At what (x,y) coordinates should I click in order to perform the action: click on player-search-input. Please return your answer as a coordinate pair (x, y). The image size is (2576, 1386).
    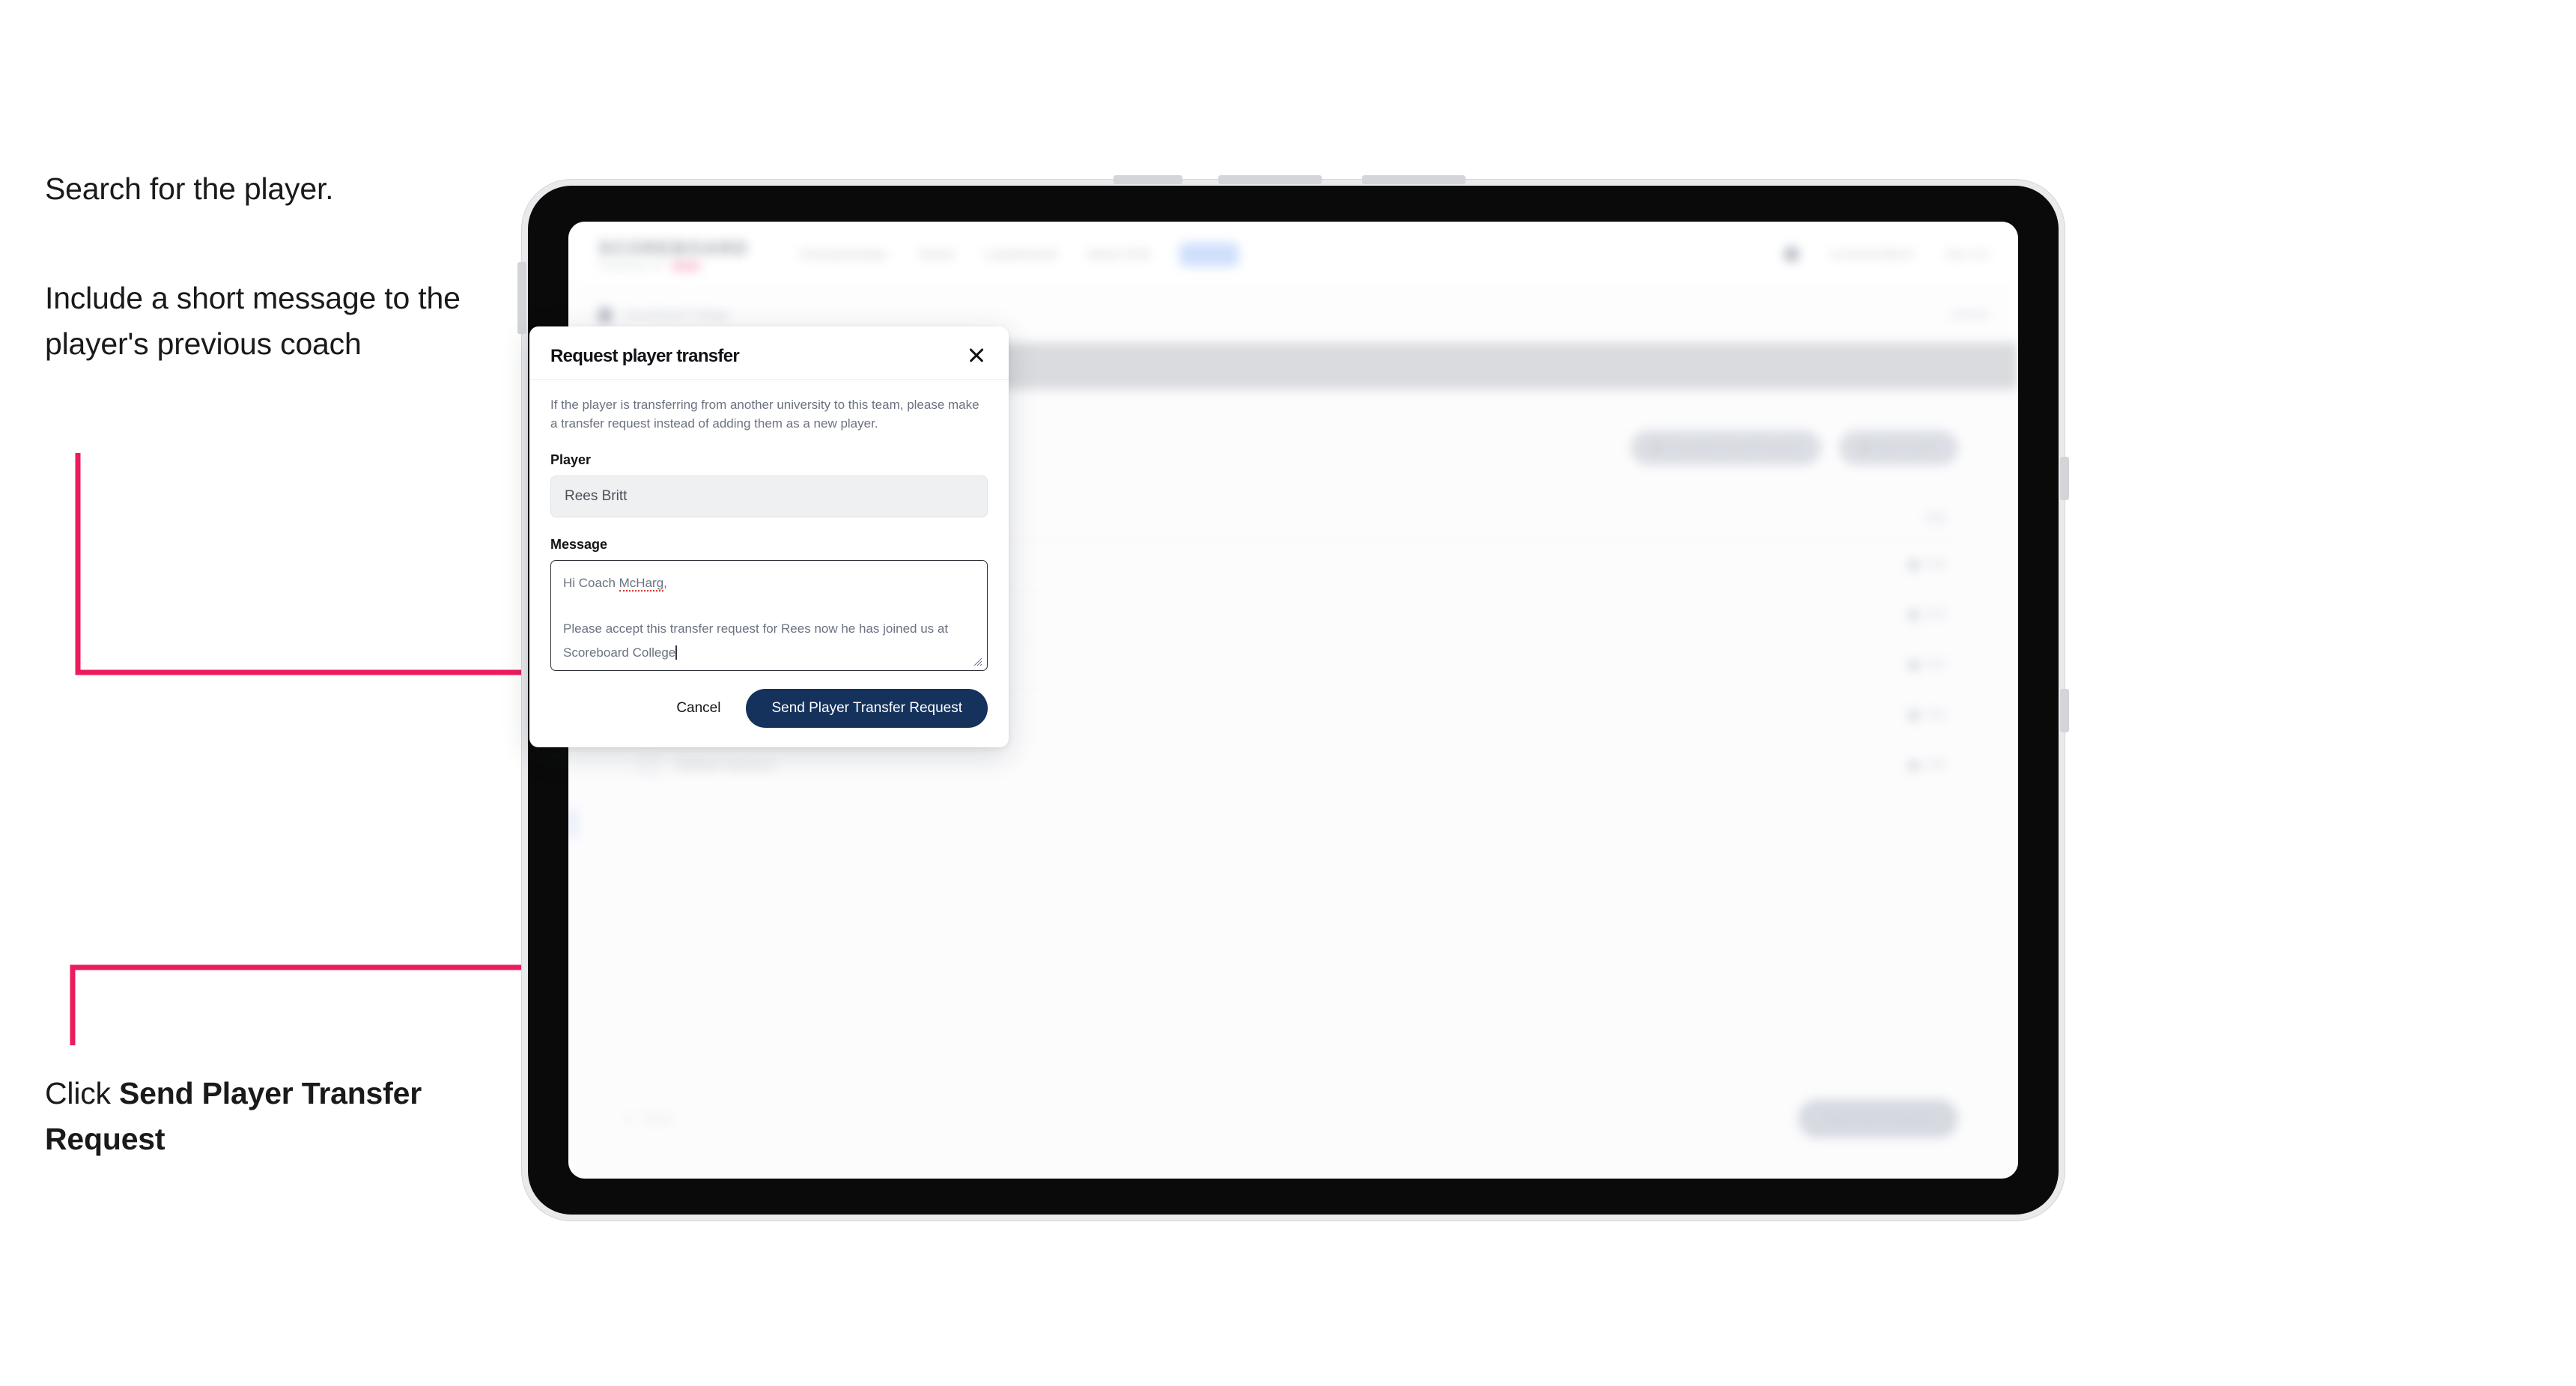
    Looking at the image, I should click on (769, 497).